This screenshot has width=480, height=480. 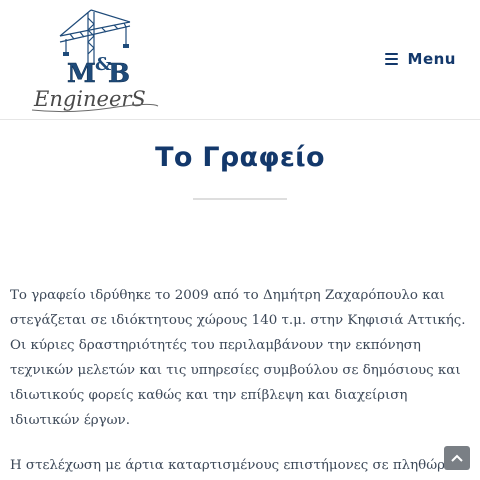 I want to click on chevron-up-icon, so click(x=457, y=458).